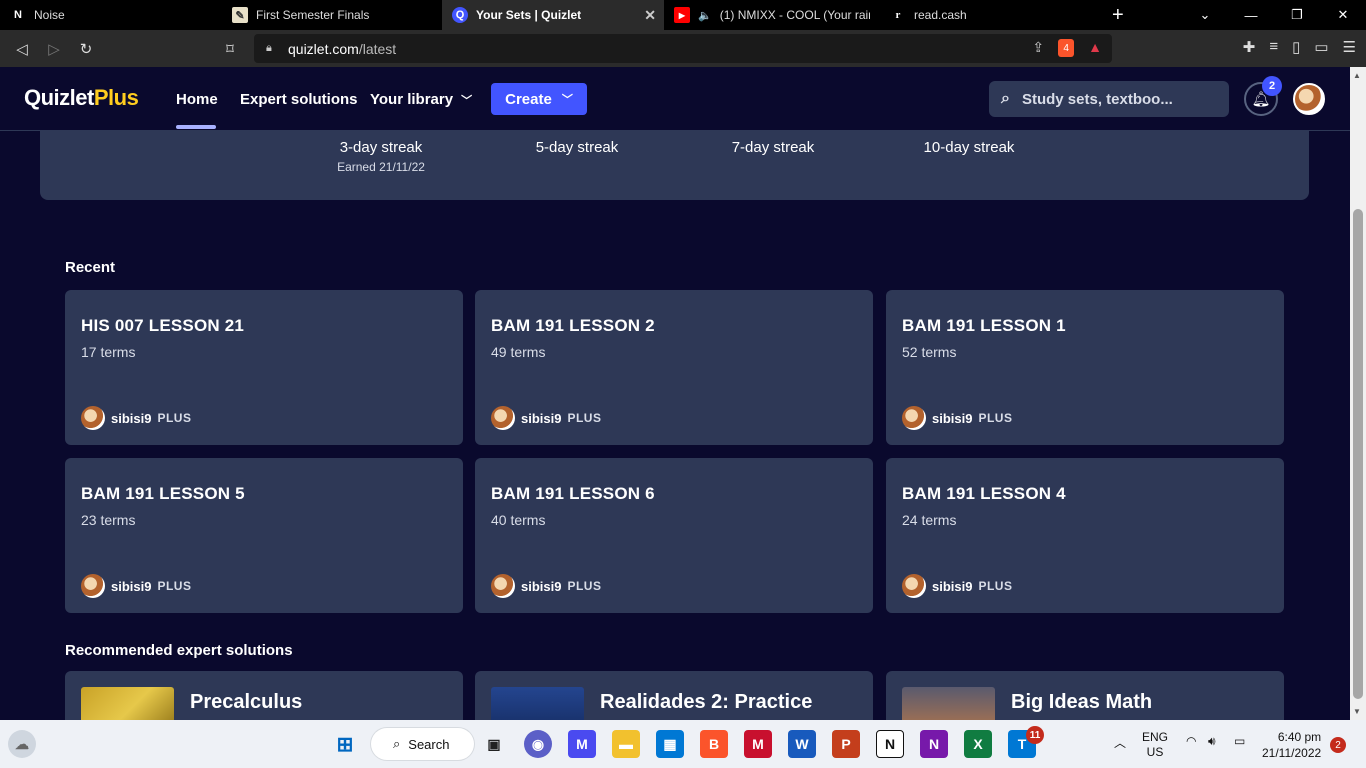  What do you see at coordinates (1343, 15) in the screenshot?
I see `close-window-button: ✕` at bounding box center [1343, 15].